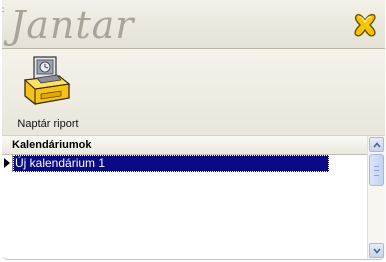  Describe the element at coordinates (185, 145) in the screenshot. I see `list-column-header: Kalendáriumok` at that location.